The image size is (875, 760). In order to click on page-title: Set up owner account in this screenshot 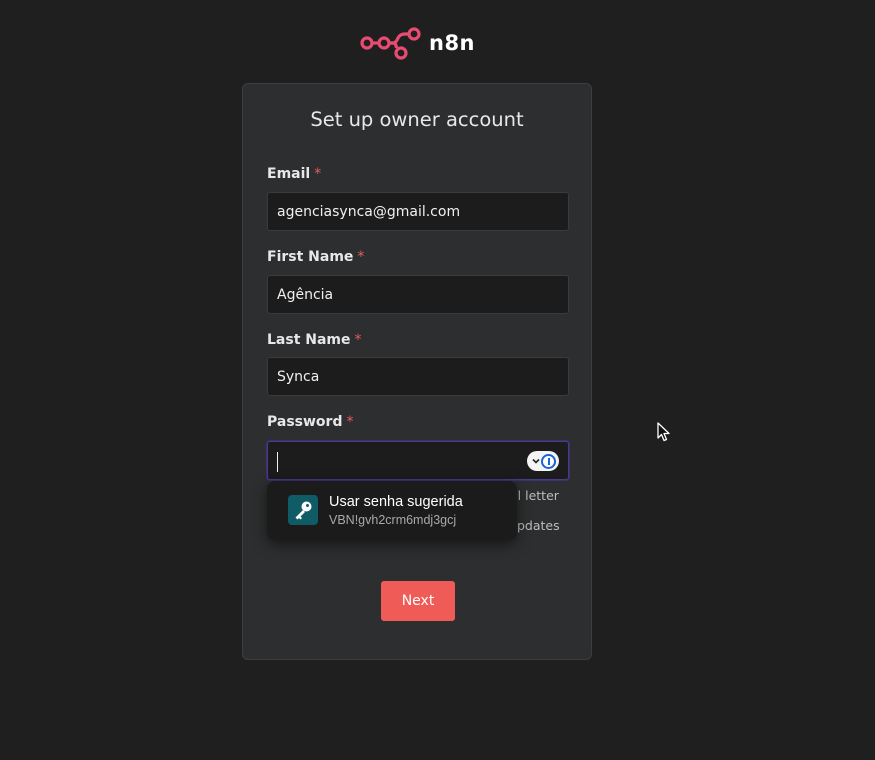, I will do `click(417, 119)`.